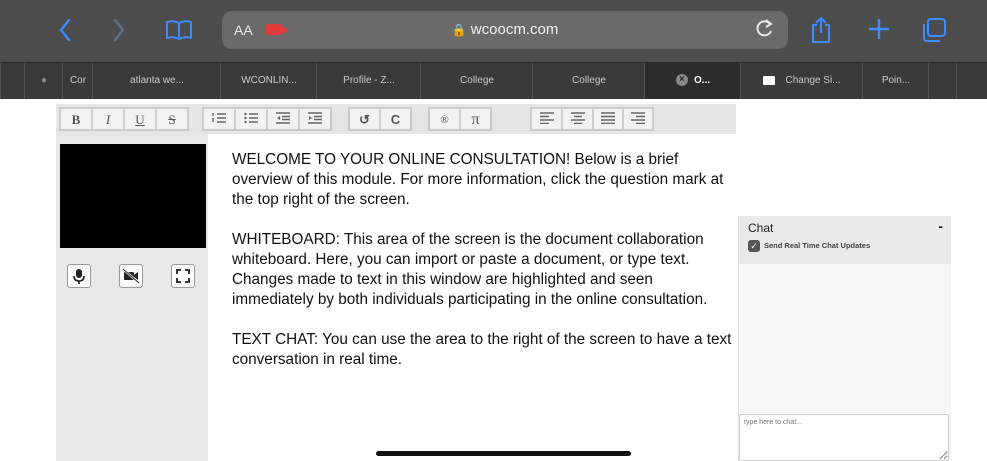  I want to click on outdent-icon, so click(283, 119).